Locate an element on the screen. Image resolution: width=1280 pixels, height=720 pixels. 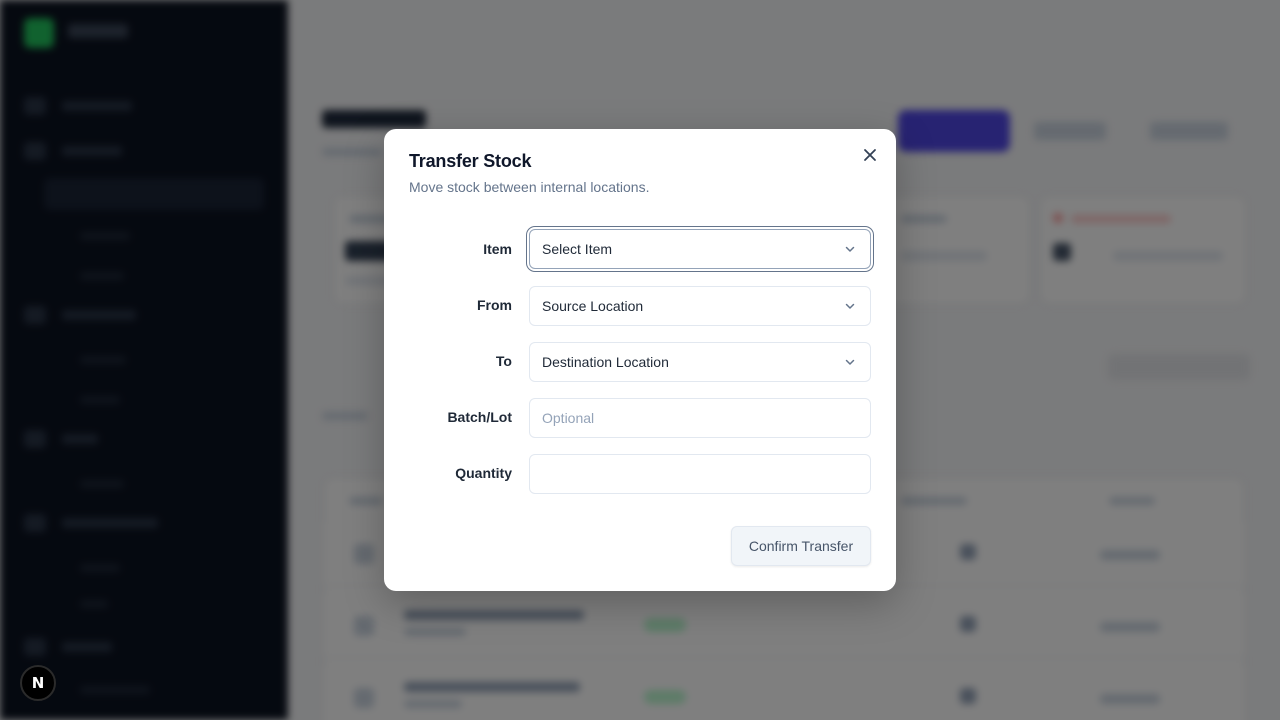
from-select-value: Source Location is located at coordinates (593, 306).